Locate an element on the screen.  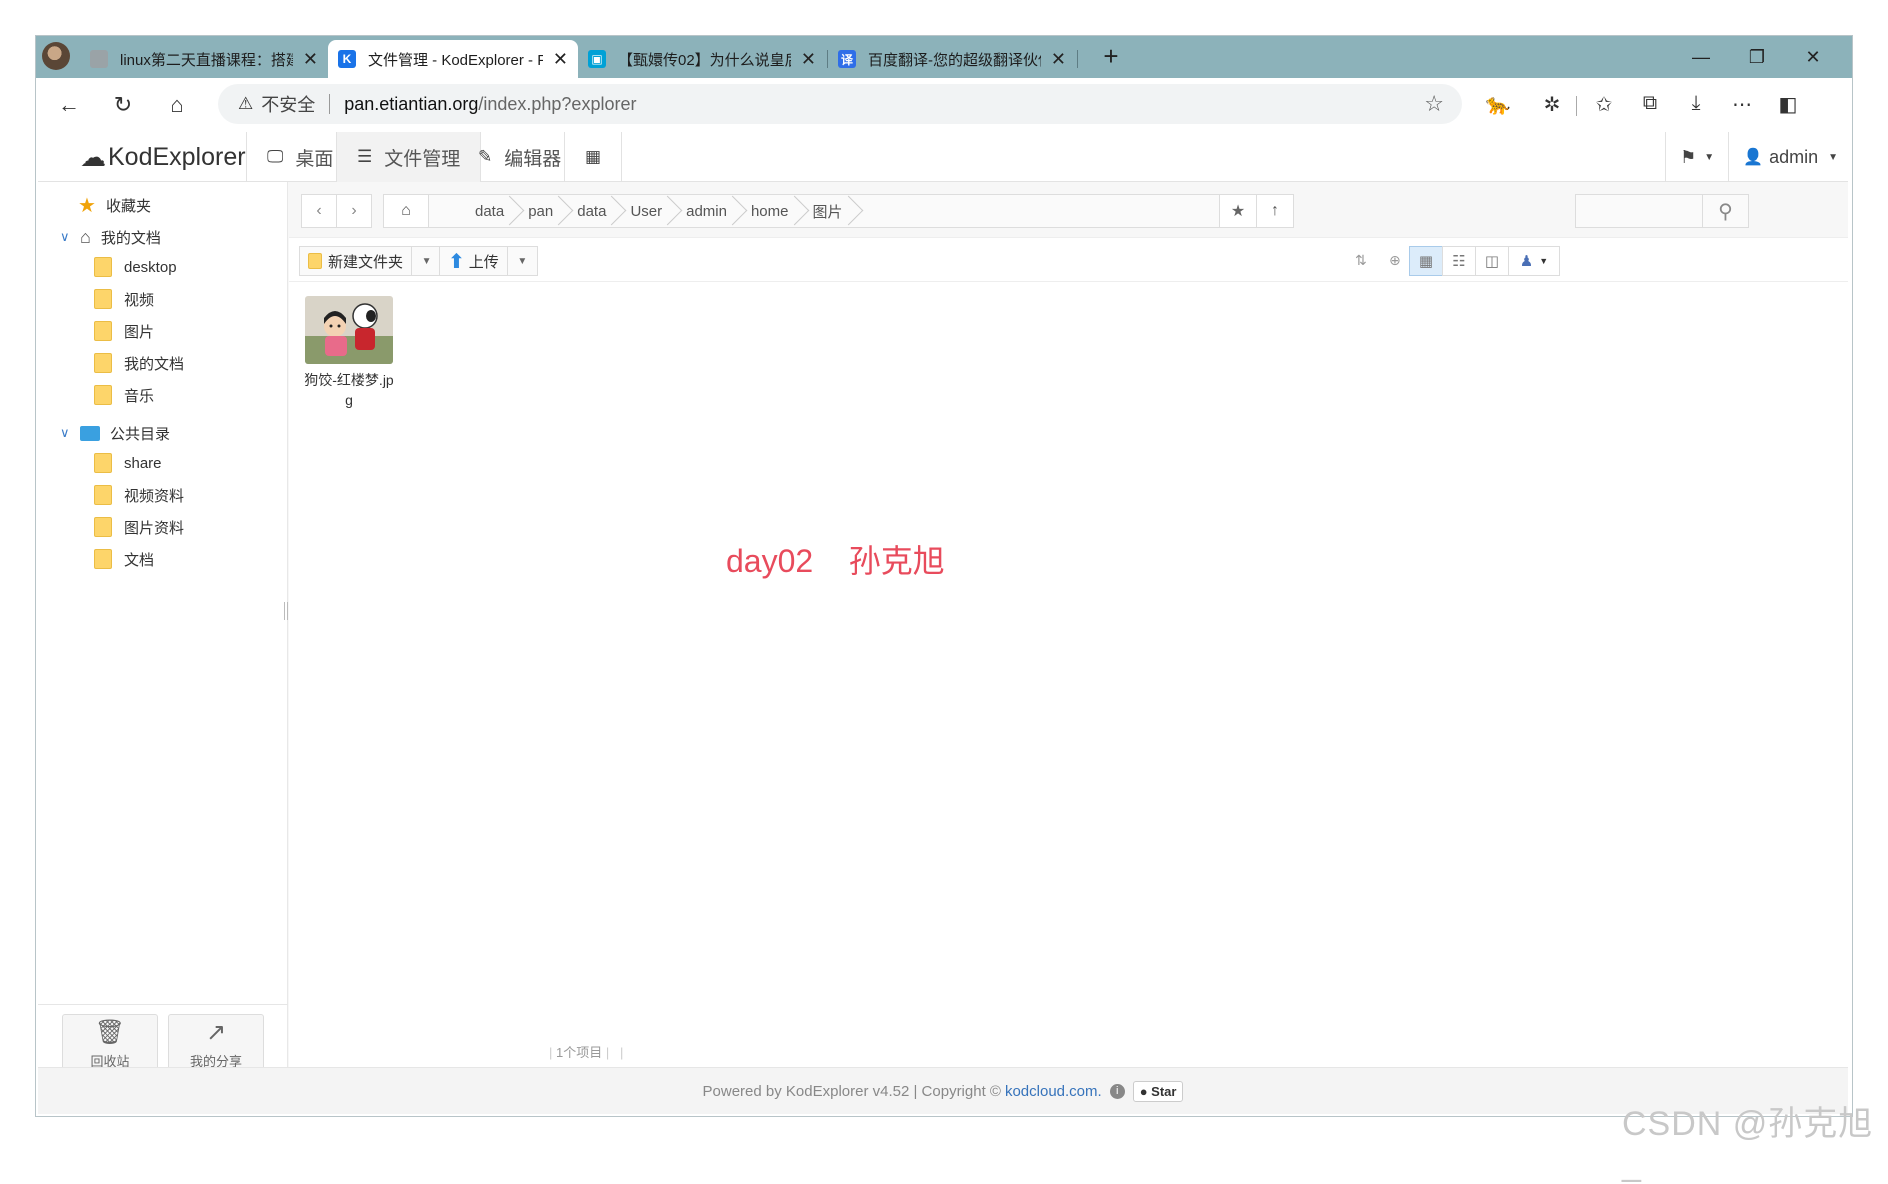
split-view-icon: ◫ is located at coordinates (1492, 261).